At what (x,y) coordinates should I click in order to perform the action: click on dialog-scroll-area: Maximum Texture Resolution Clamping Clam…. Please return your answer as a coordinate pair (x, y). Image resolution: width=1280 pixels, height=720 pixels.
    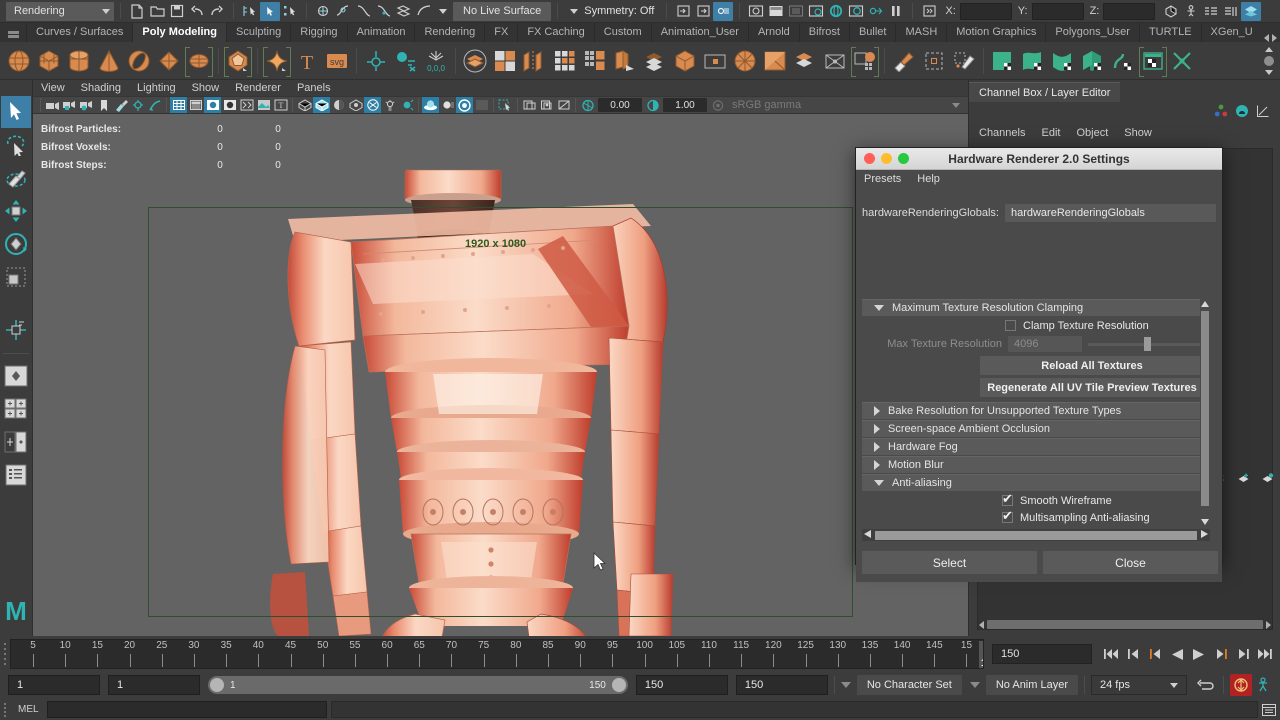
    Looking at the image, I should click on (1036, 413).